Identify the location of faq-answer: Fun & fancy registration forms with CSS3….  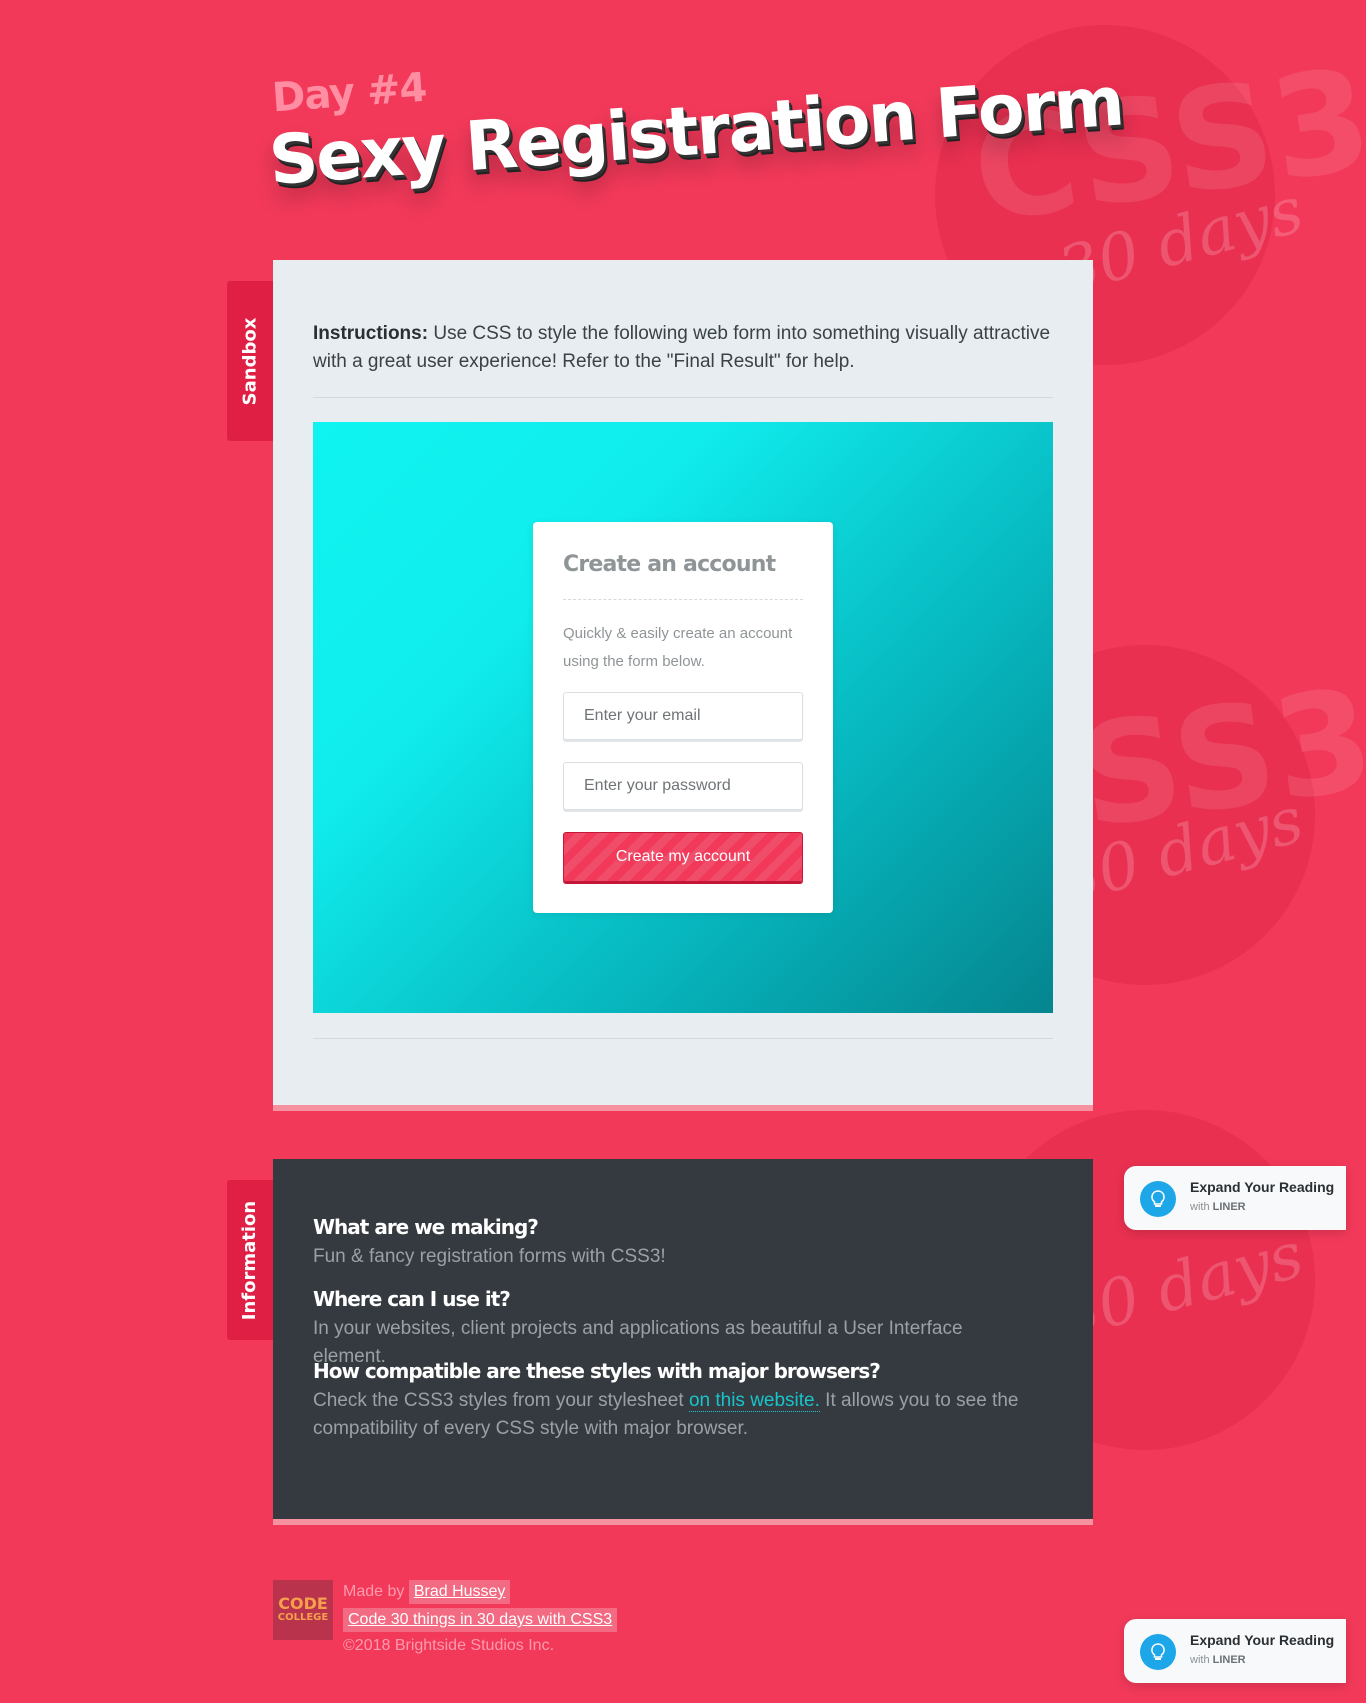
(489, 1256).